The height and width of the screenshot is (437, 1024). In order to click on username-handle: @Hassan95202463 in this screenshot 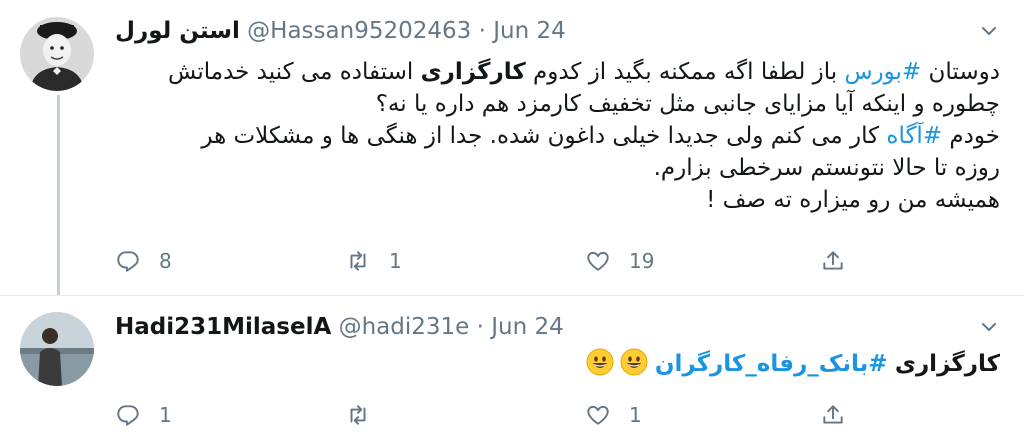, I will do `click(359, 31)`.